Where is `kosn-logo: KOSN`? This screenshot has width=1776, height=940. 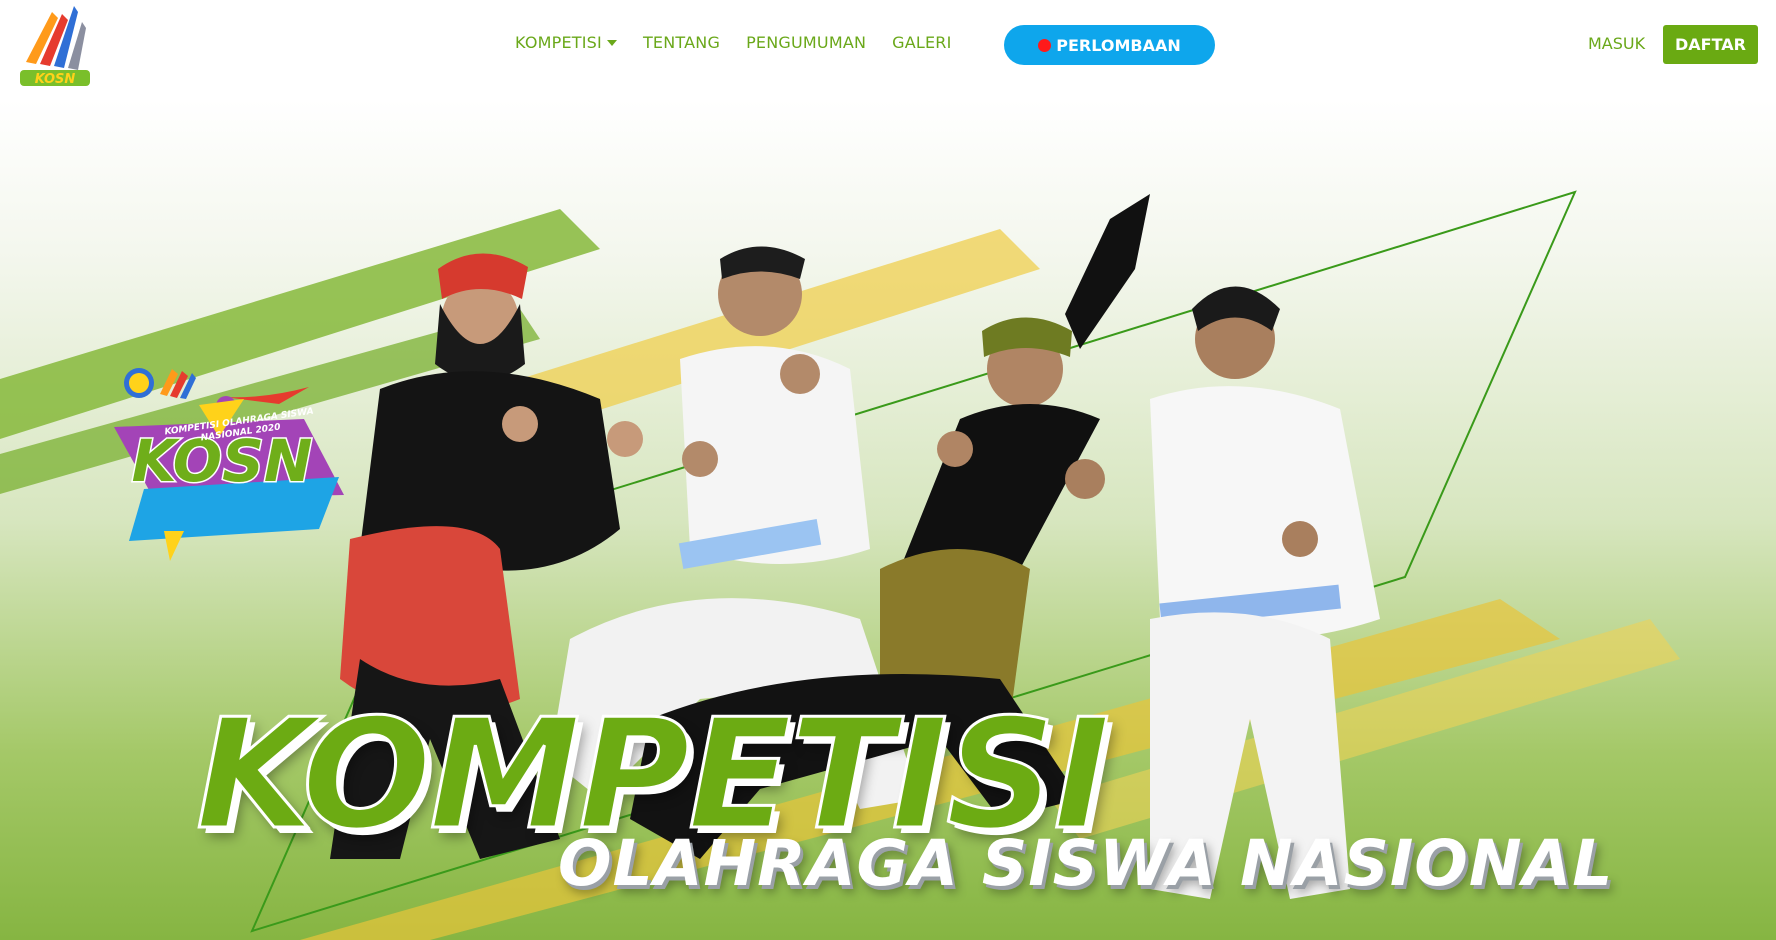 kosn-logo: KOSN is located at coordinates (55, 44).